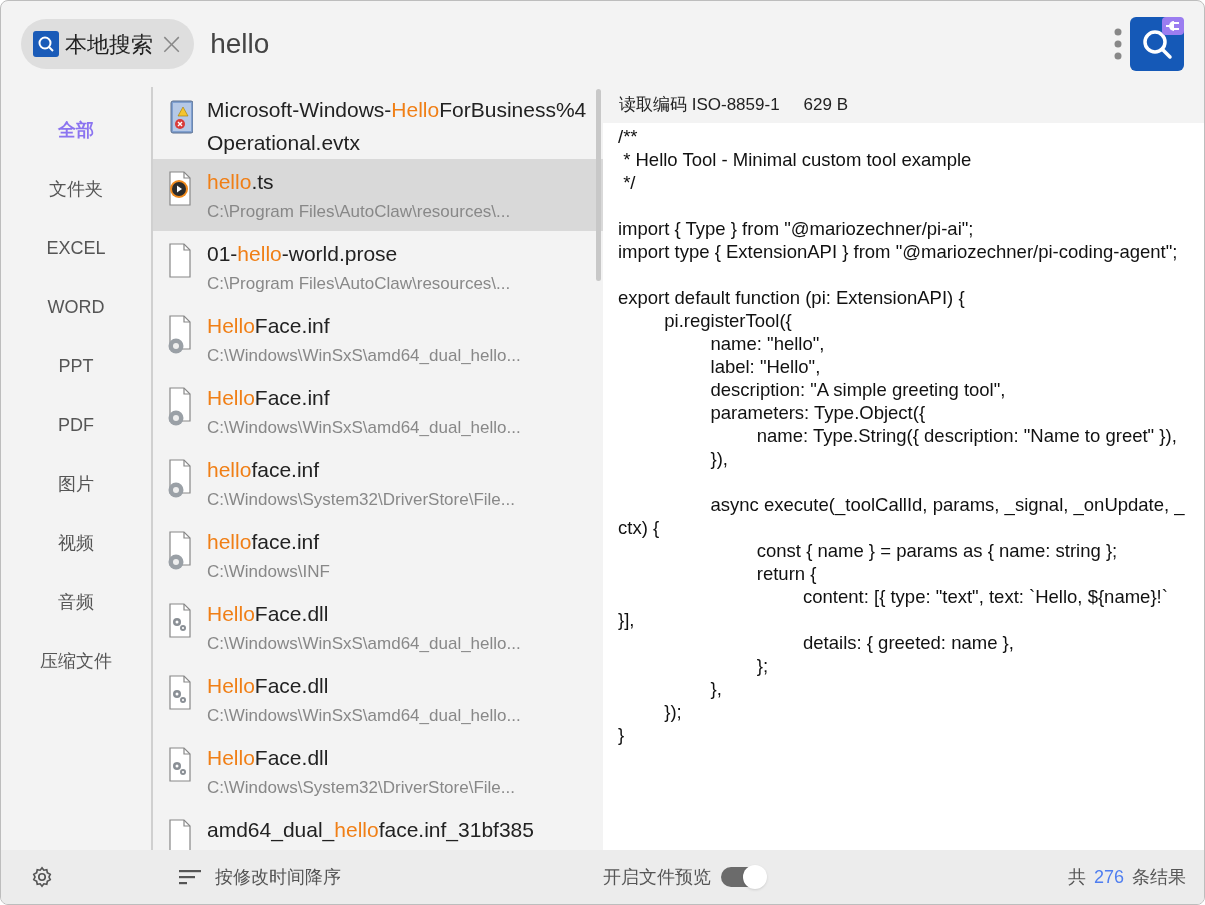 This screenshot has height=905, width=1205. I want to click on encoding-label: 读取编码 ISO-8859-1, so click(699, 105).